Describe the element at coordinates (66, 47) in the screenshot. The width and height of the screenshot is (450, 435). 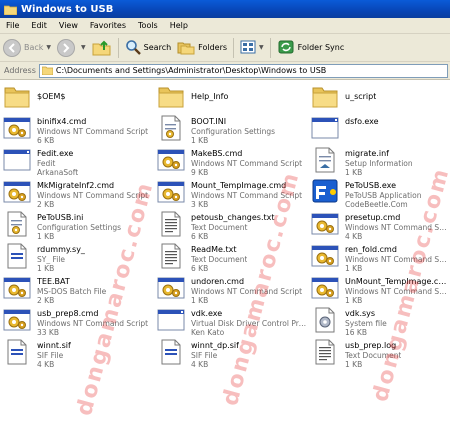
I see `forward-arrow-icon` at that location.